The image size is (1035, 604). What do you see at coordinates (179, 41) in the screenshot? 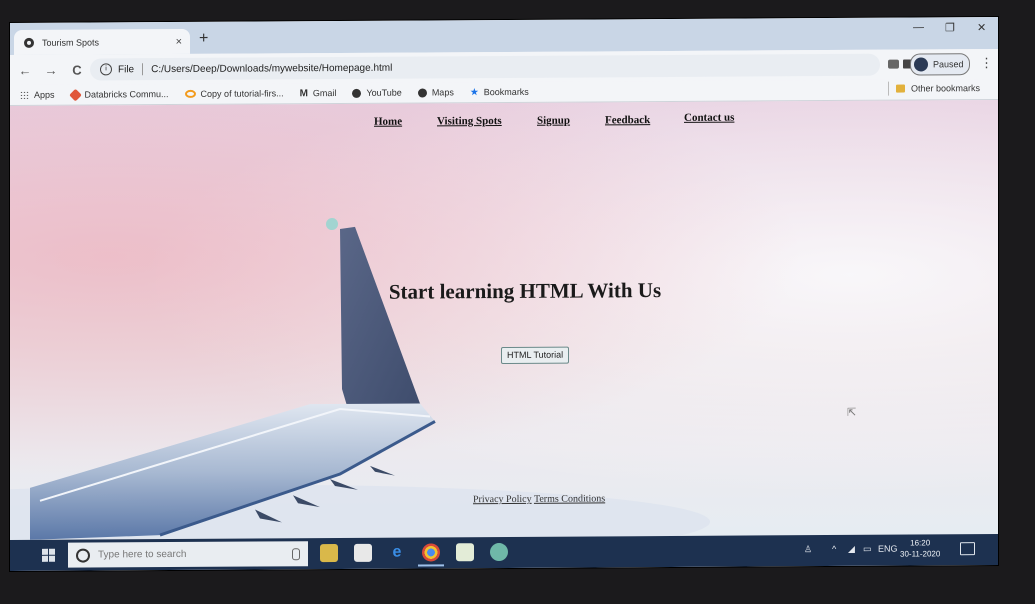
I see `tab-close-icon: ×` at bounding box center [179, 41].